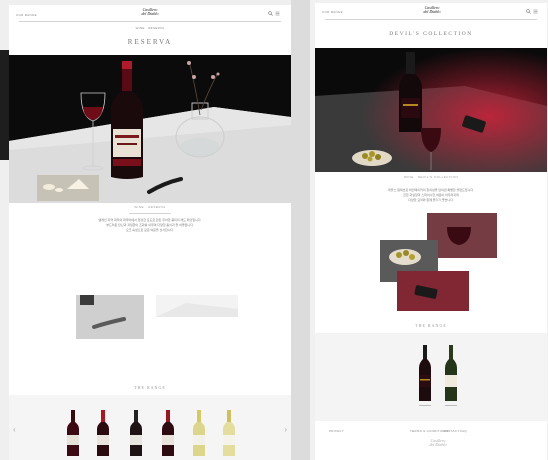 The height and width of the screenshot is (460, 548). I want to click on hero-caption: WINE · RESERVA, so click(150, 207).